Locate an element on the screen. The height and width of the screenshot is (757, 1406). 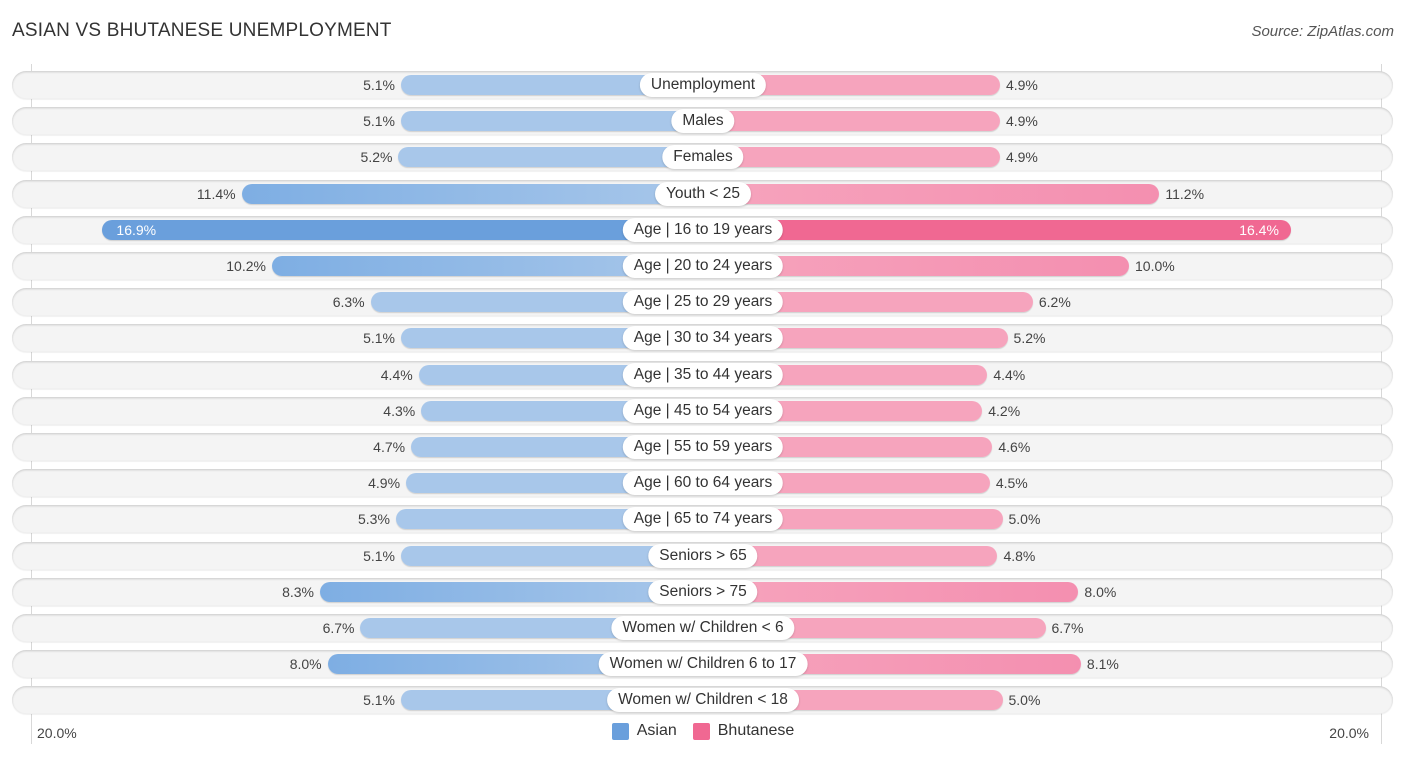
category-label: Age | 20 to 24 years is located at coordinates (703, 266).